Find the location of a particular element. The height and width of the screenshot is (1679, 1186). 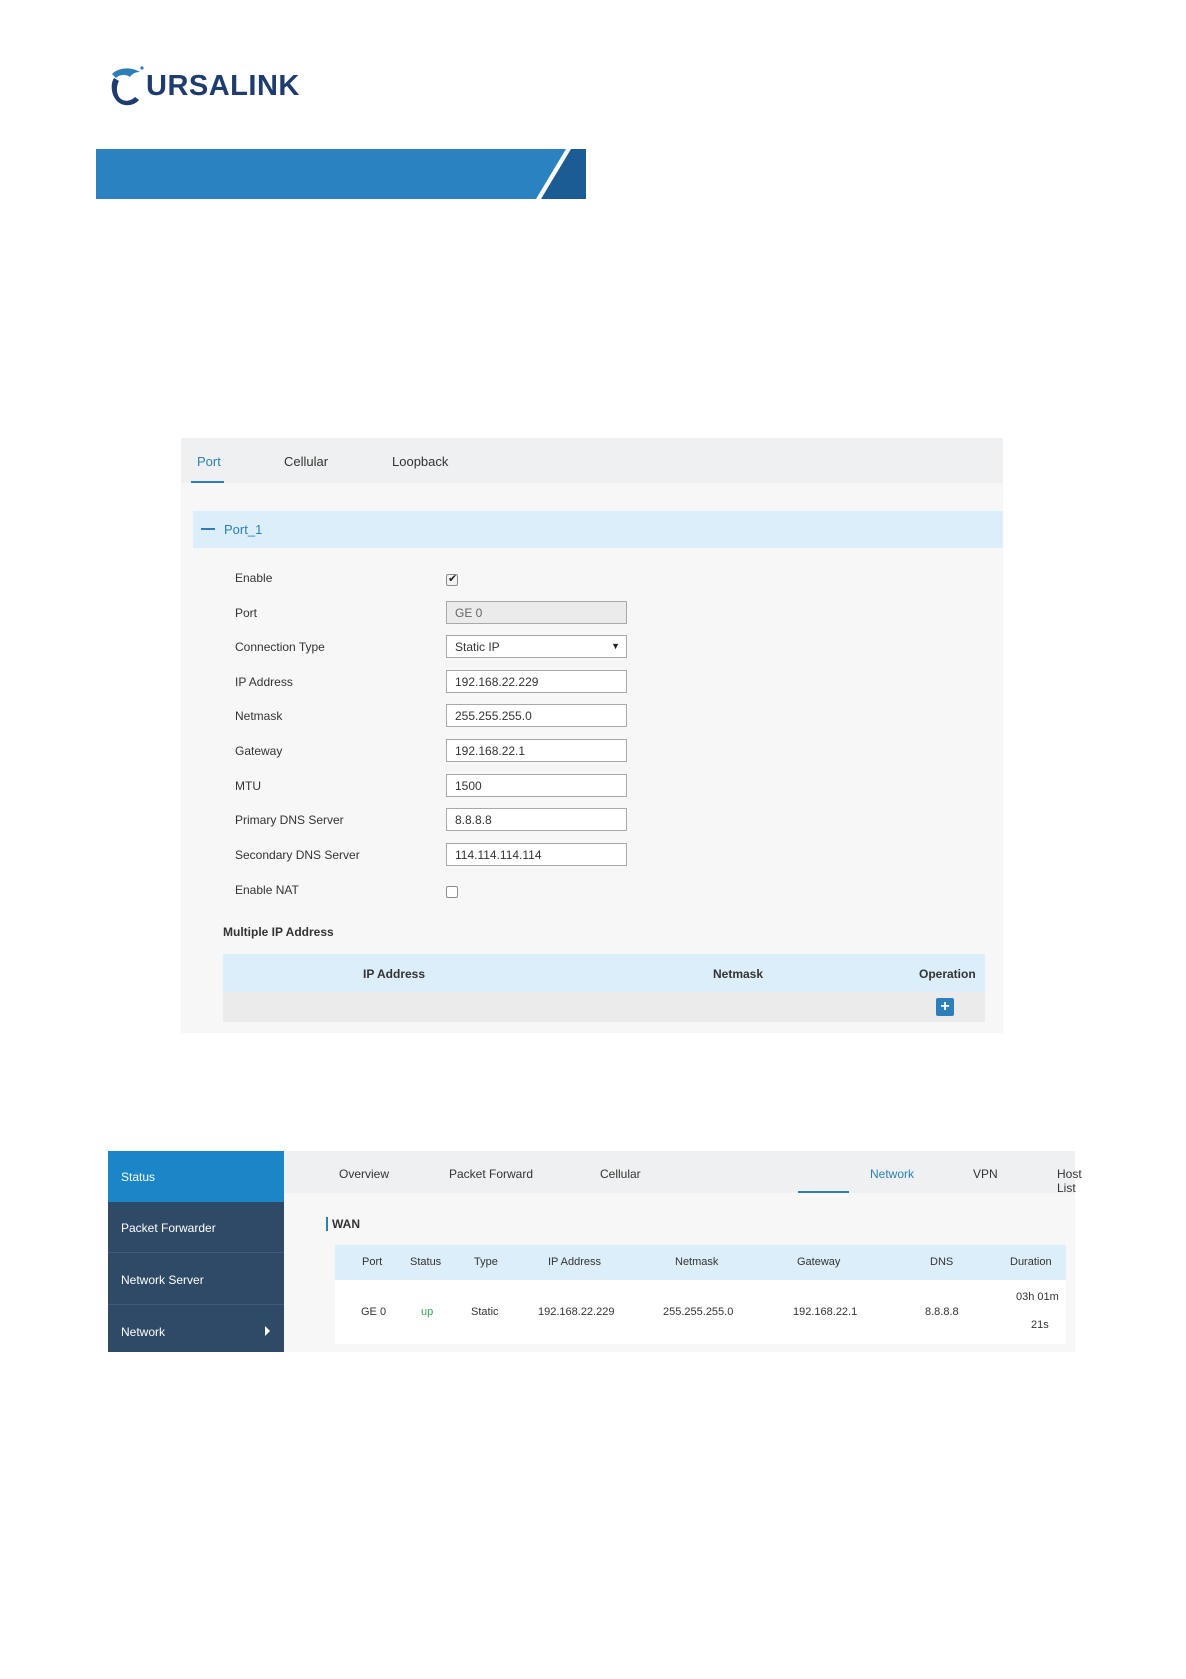

cell-type: Static is located at coordinates (485, 1312).